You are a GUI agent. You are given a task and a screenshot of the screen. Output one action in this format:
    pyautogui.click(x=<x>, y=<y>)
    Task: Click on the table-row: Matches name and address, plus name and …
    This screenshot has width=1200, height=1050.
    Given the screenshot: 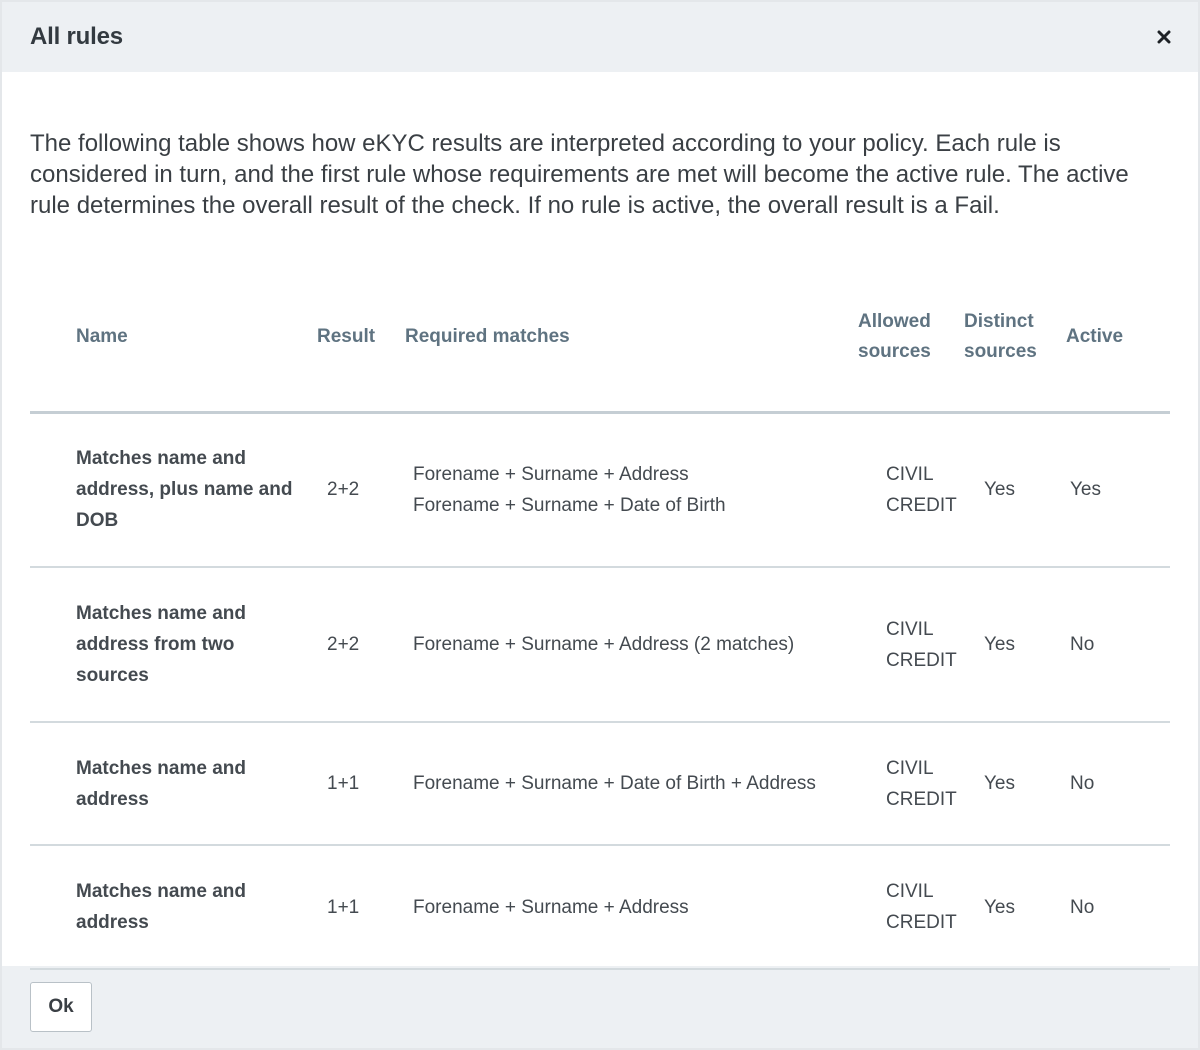 What is the action you would take?
    pyautogui.click(x=600, y=490)
    